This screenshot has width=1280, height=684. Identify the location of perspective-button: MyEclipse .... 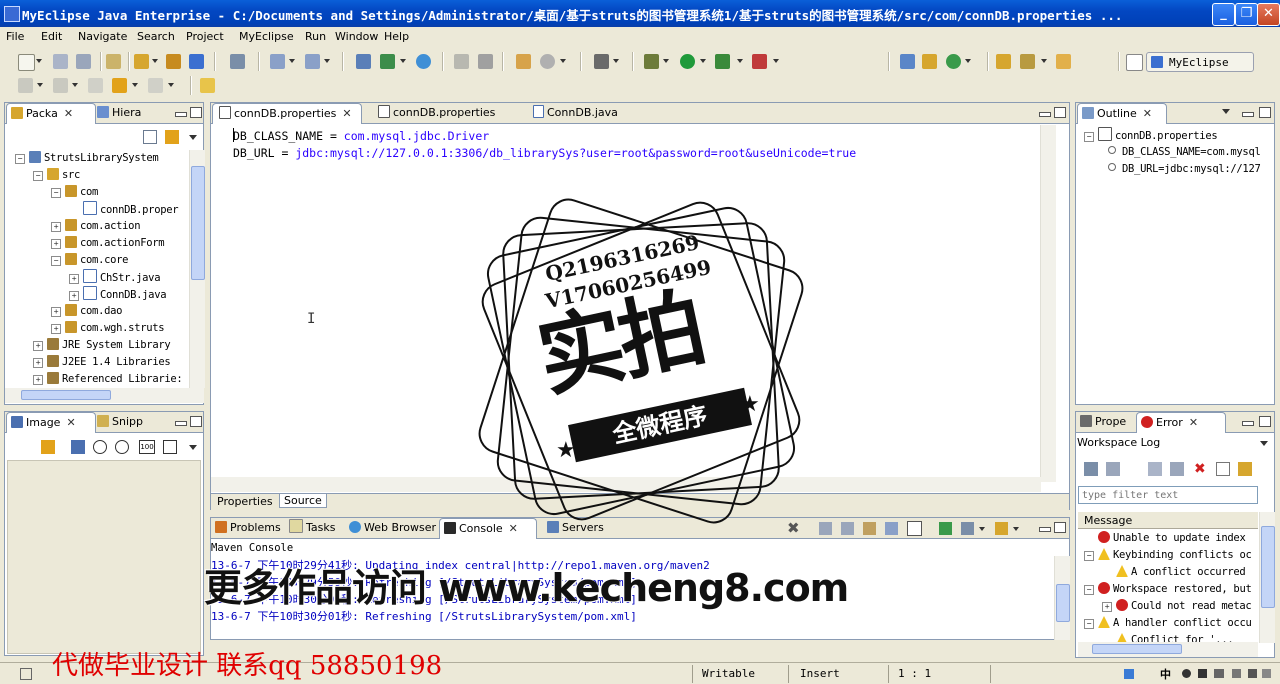
(1200, 67).